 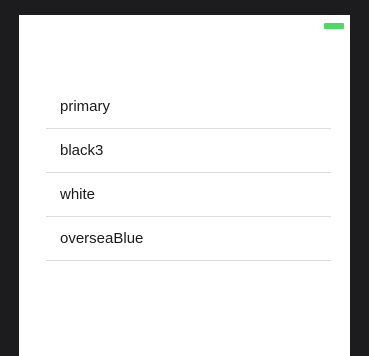 I want to click on list-item-label: black3, so click(x=82, y=150).